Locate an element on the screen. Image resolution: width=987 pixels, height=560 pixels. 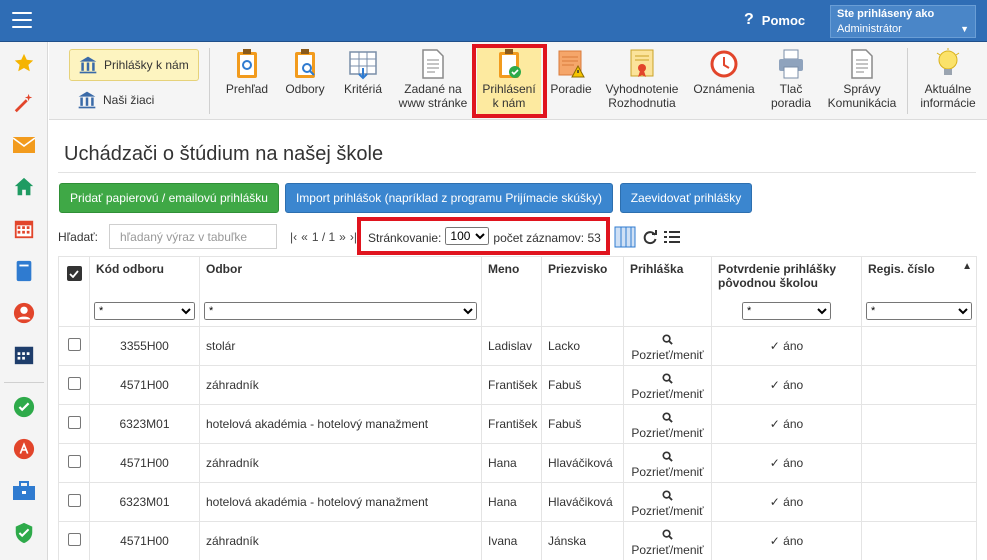
tool-entered-on-web-label-2: www stránke is located at coordinates (433, 103).